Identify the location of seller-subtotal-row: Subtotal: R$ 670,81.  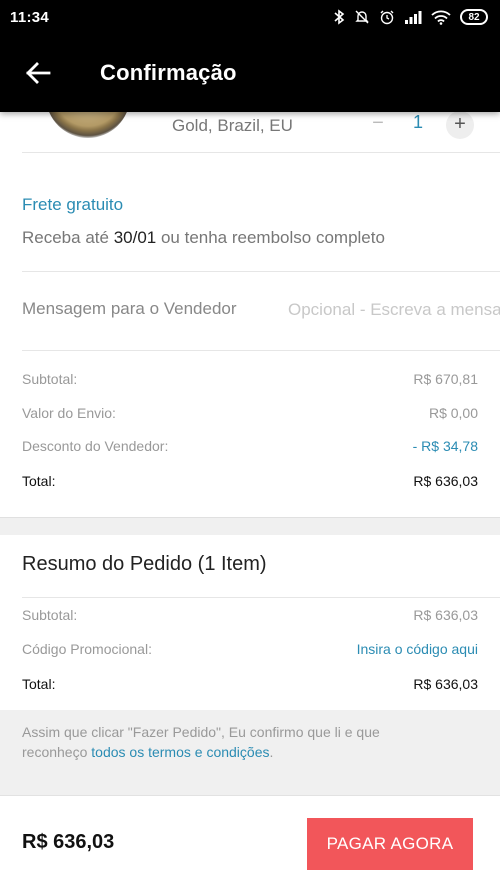
(250, 379).